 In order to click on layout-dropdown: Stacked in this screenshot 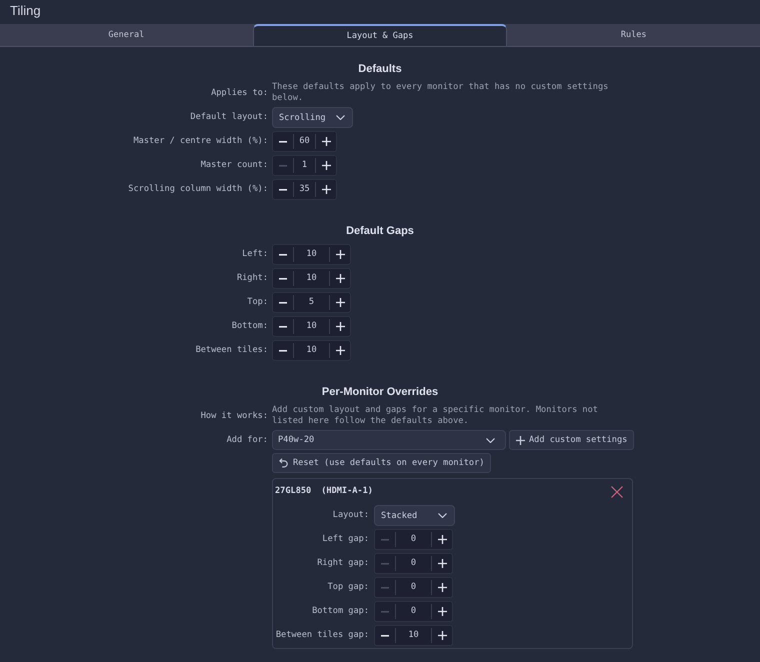, I will do `click(414, 515)`.